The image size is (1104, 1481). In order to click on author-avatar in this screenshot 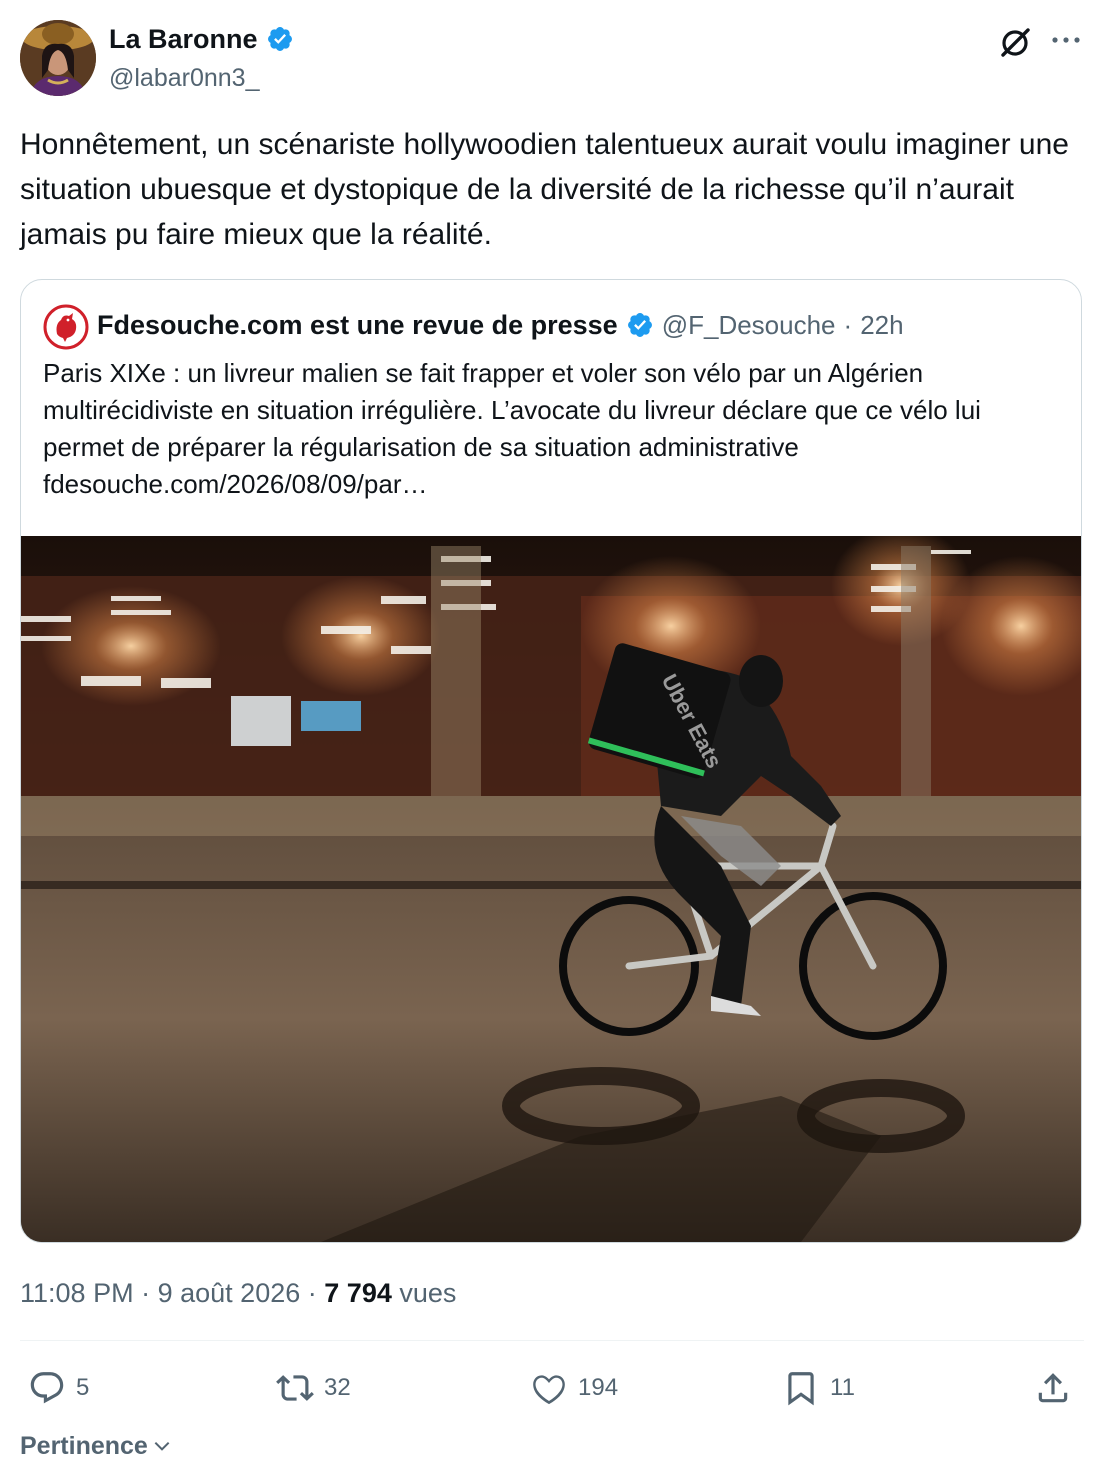, I will do `click(58, 58)`.